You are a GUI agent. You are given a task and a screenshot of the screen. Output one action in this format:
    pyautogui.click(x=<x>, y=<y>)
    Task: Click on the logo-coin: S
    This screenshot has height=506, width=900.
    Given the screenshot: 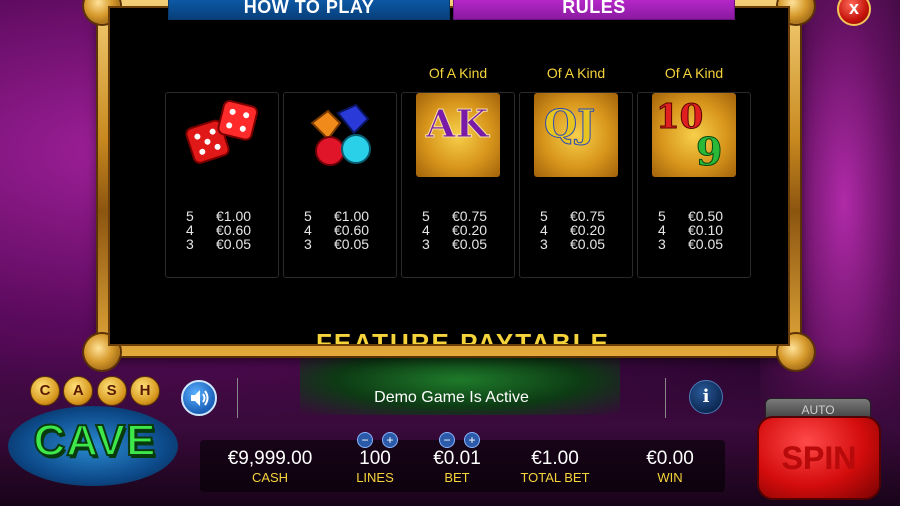 What is the action you would take?
    pyautogui.click(x=111, y=391)
    